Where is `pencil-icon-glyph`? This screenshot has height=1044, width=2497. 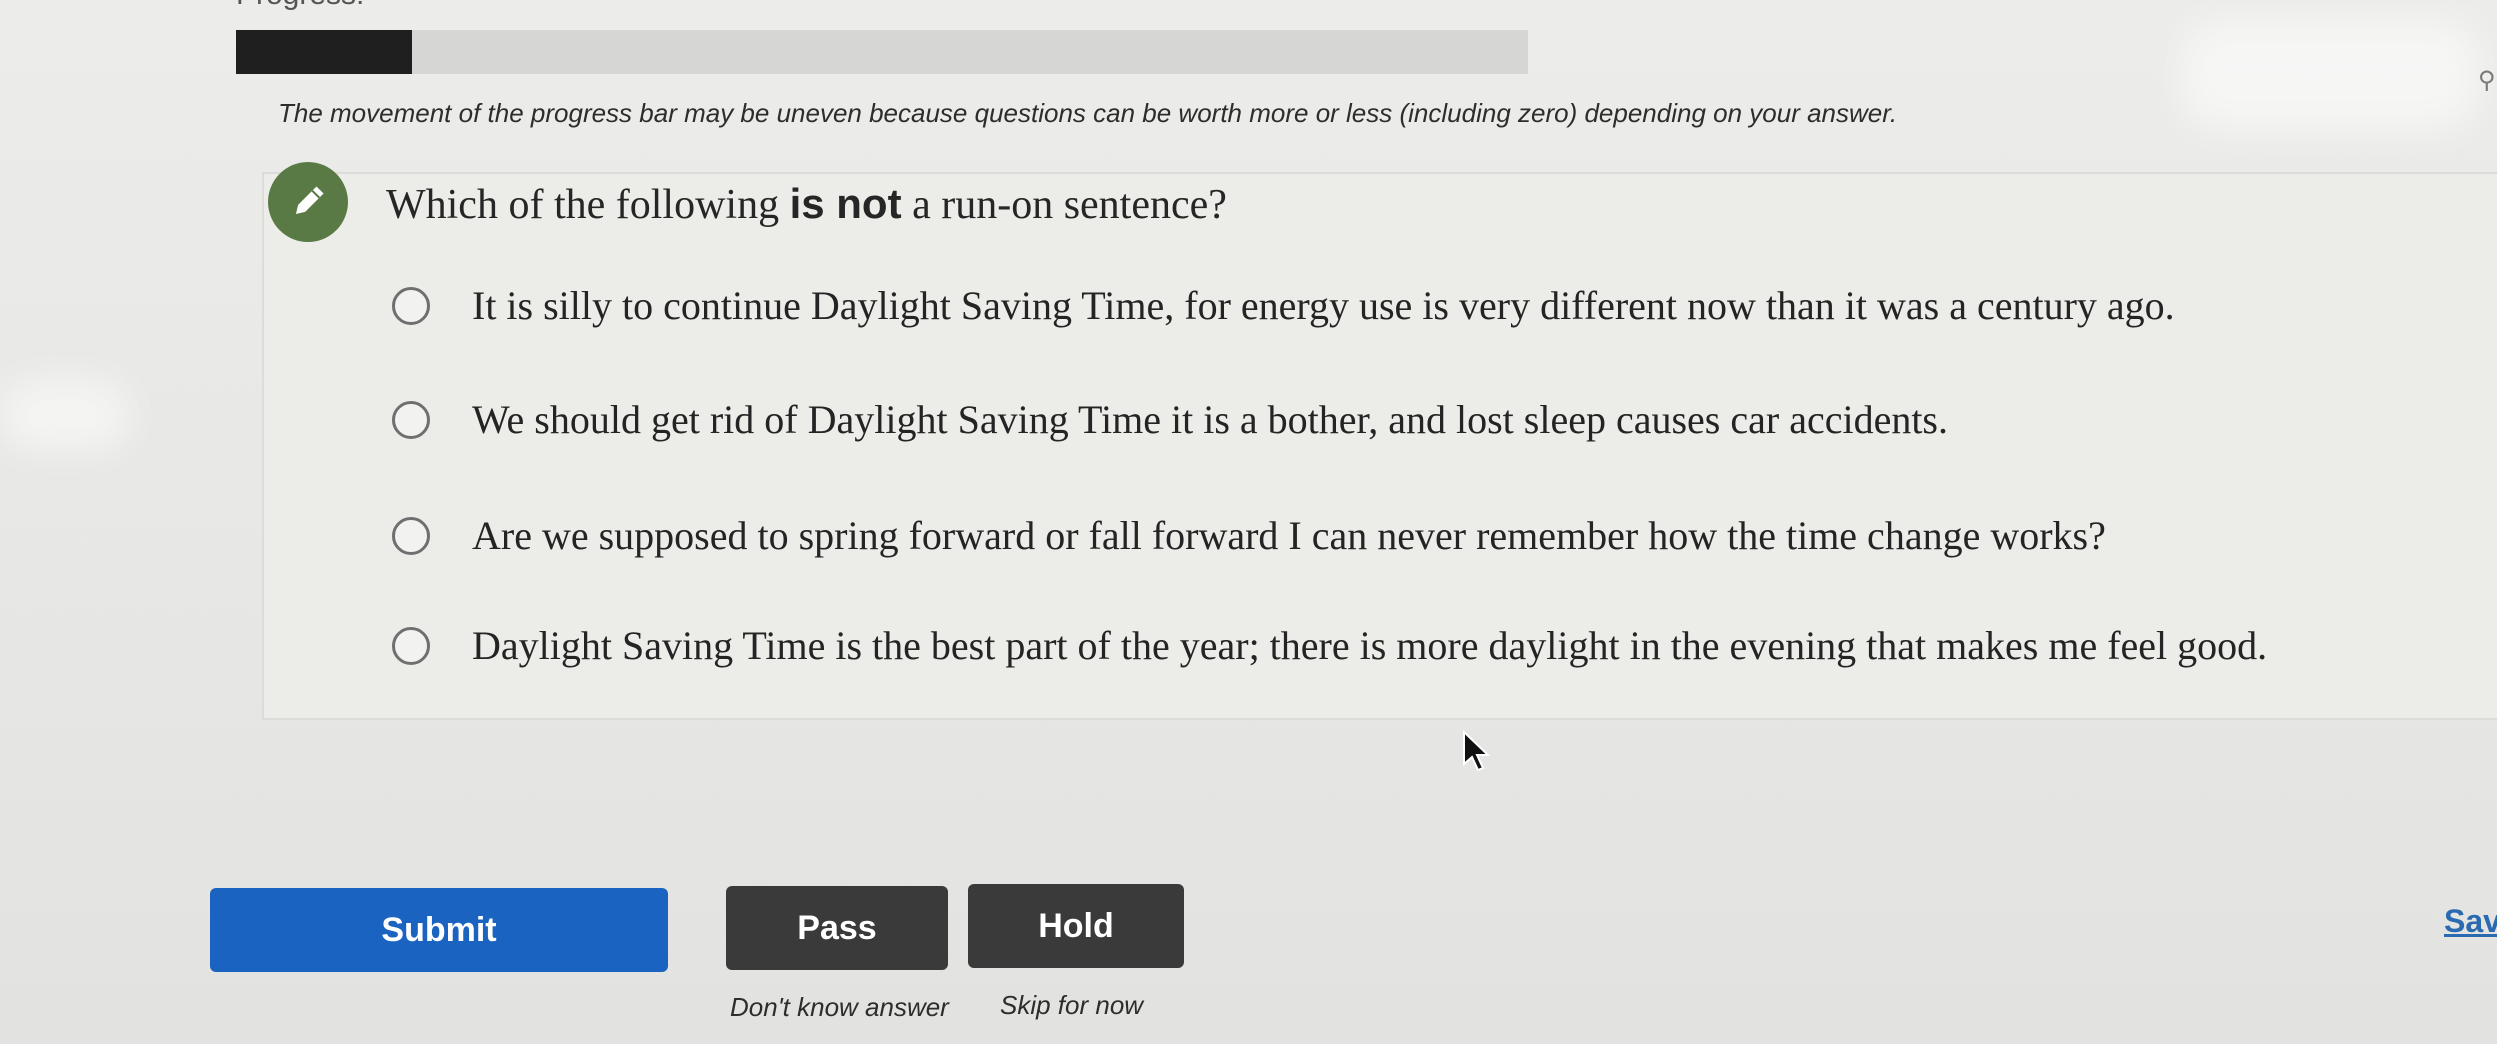
pencil-icon-glyph is located at coordinates (309, 200).